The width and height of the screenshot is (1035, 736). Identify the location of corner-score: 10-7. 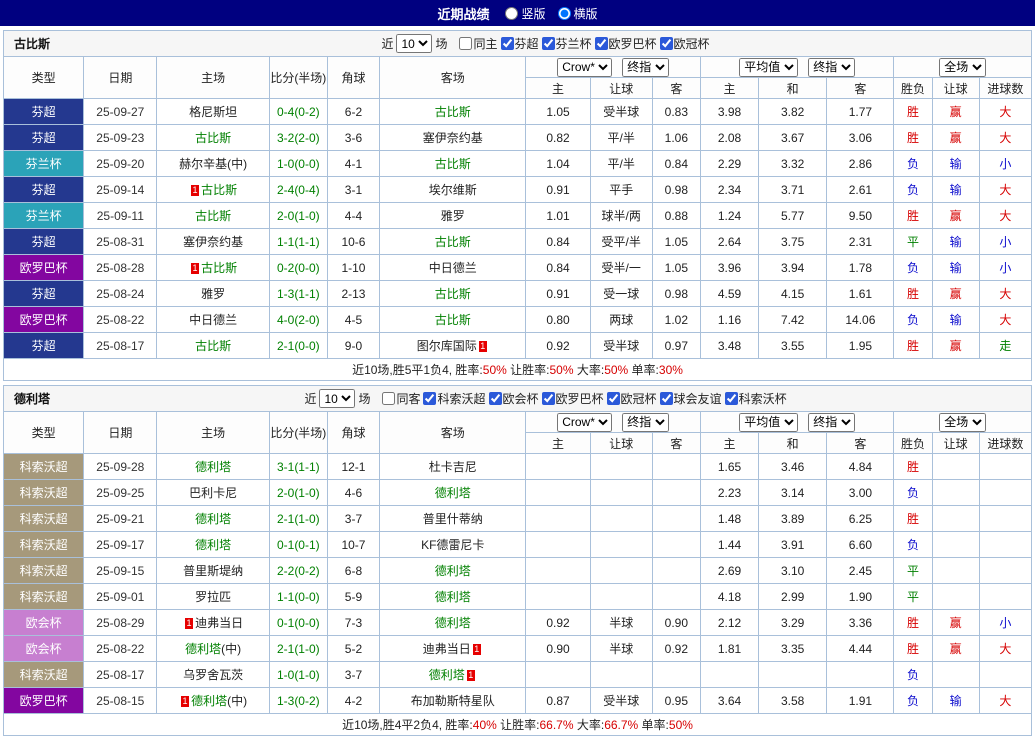
(353, 544).